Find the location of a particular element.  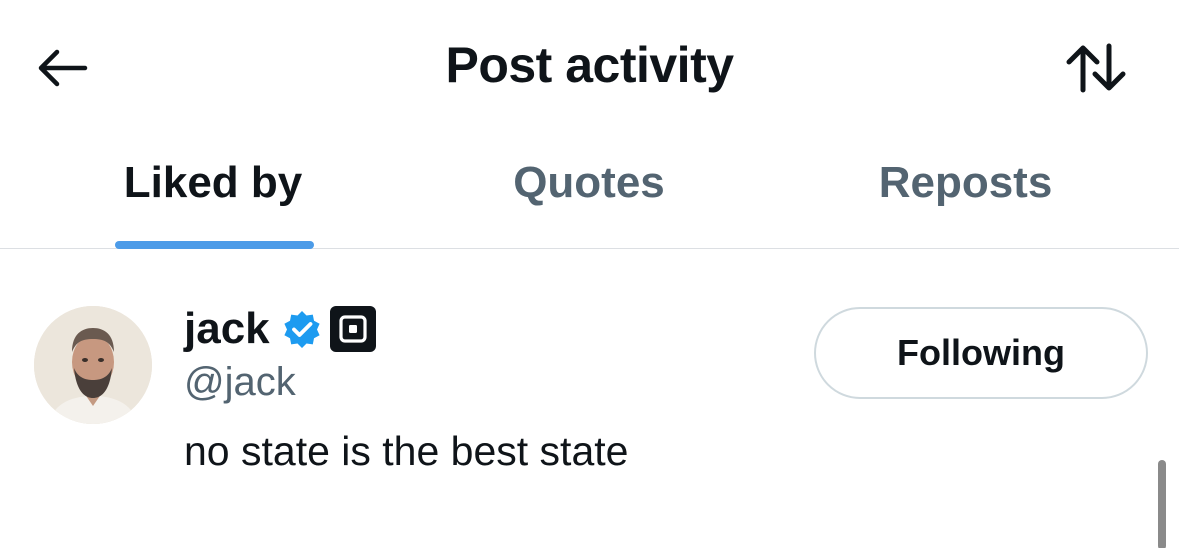

avatar-image is located at coordinates (93, 365).